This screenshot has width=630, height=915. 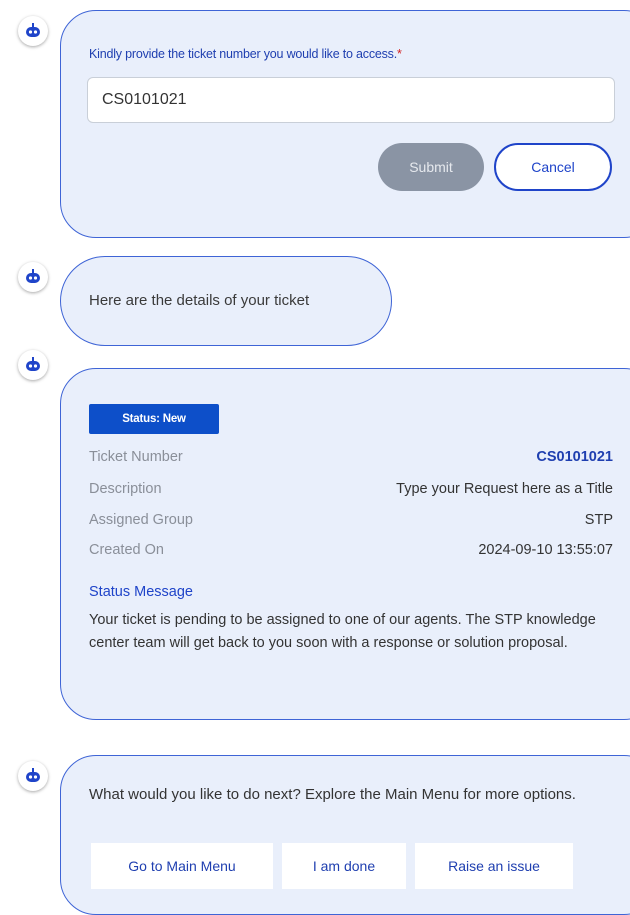 What do you see at coordinates (545, 550) in the screenshot?
I see `row-value: 2024-09-10 13:55:07` at bounding box center [545, 550].